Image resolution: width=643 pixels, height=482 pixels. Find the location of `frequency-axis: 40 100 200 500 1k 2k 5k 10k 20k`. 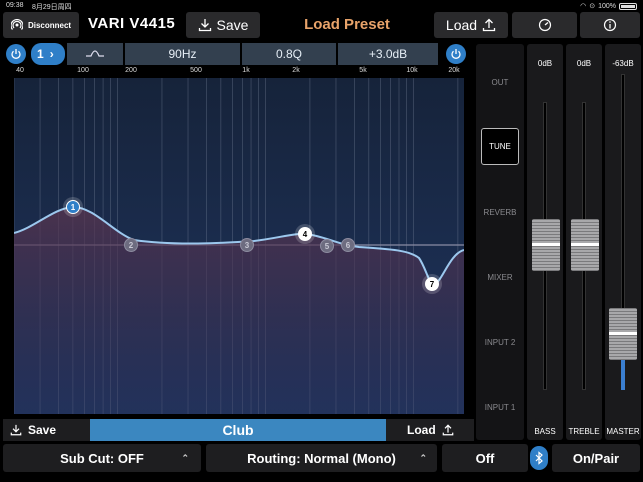

frequency-axis: 40 100 200 500 1k 2k 5k 10k 20k is located at coordinates (239, 72).